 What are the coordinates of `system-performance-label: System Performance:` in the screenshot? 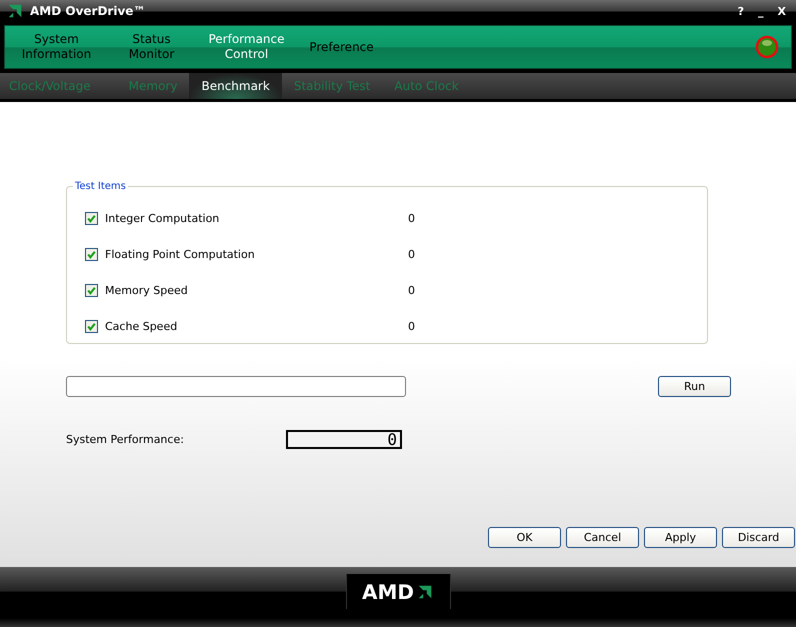 It's located at (125, 439).